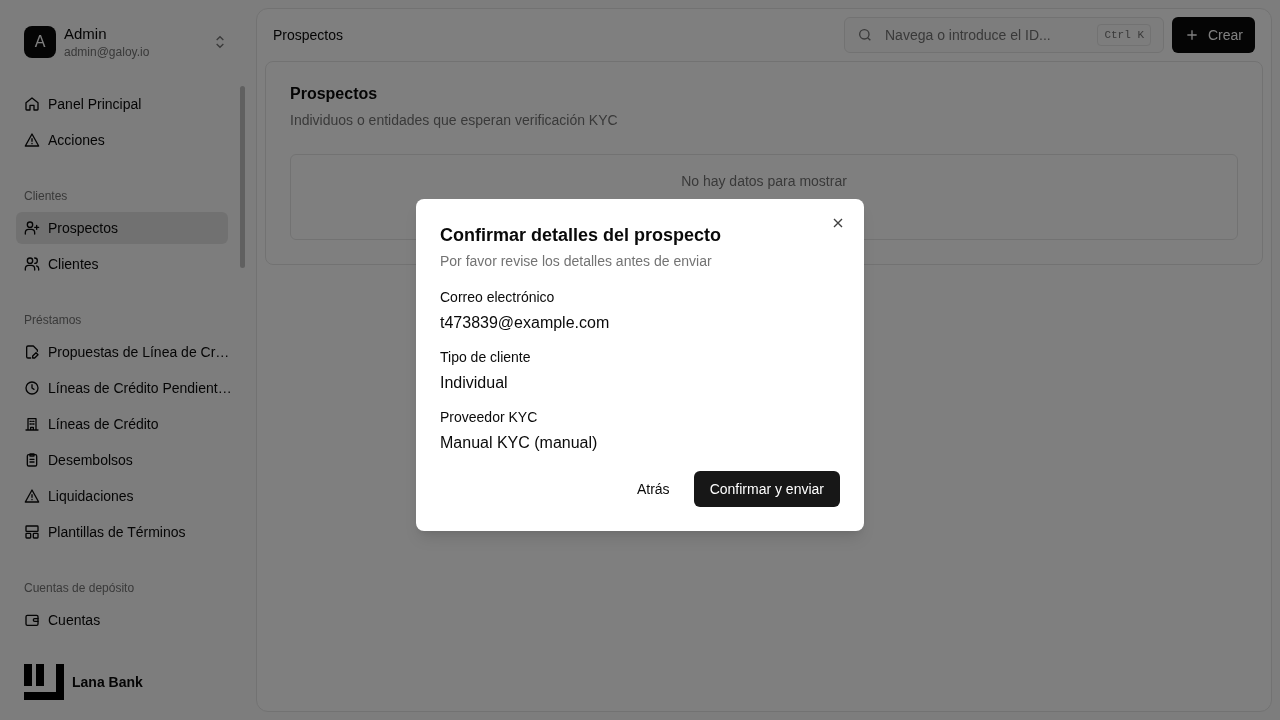  What do you see at coordinates (454, 120) in the screenshot?
I see `card-subtitle: Individuos o entidades que esperan verificación KYC` at bounding box center [454, 120].